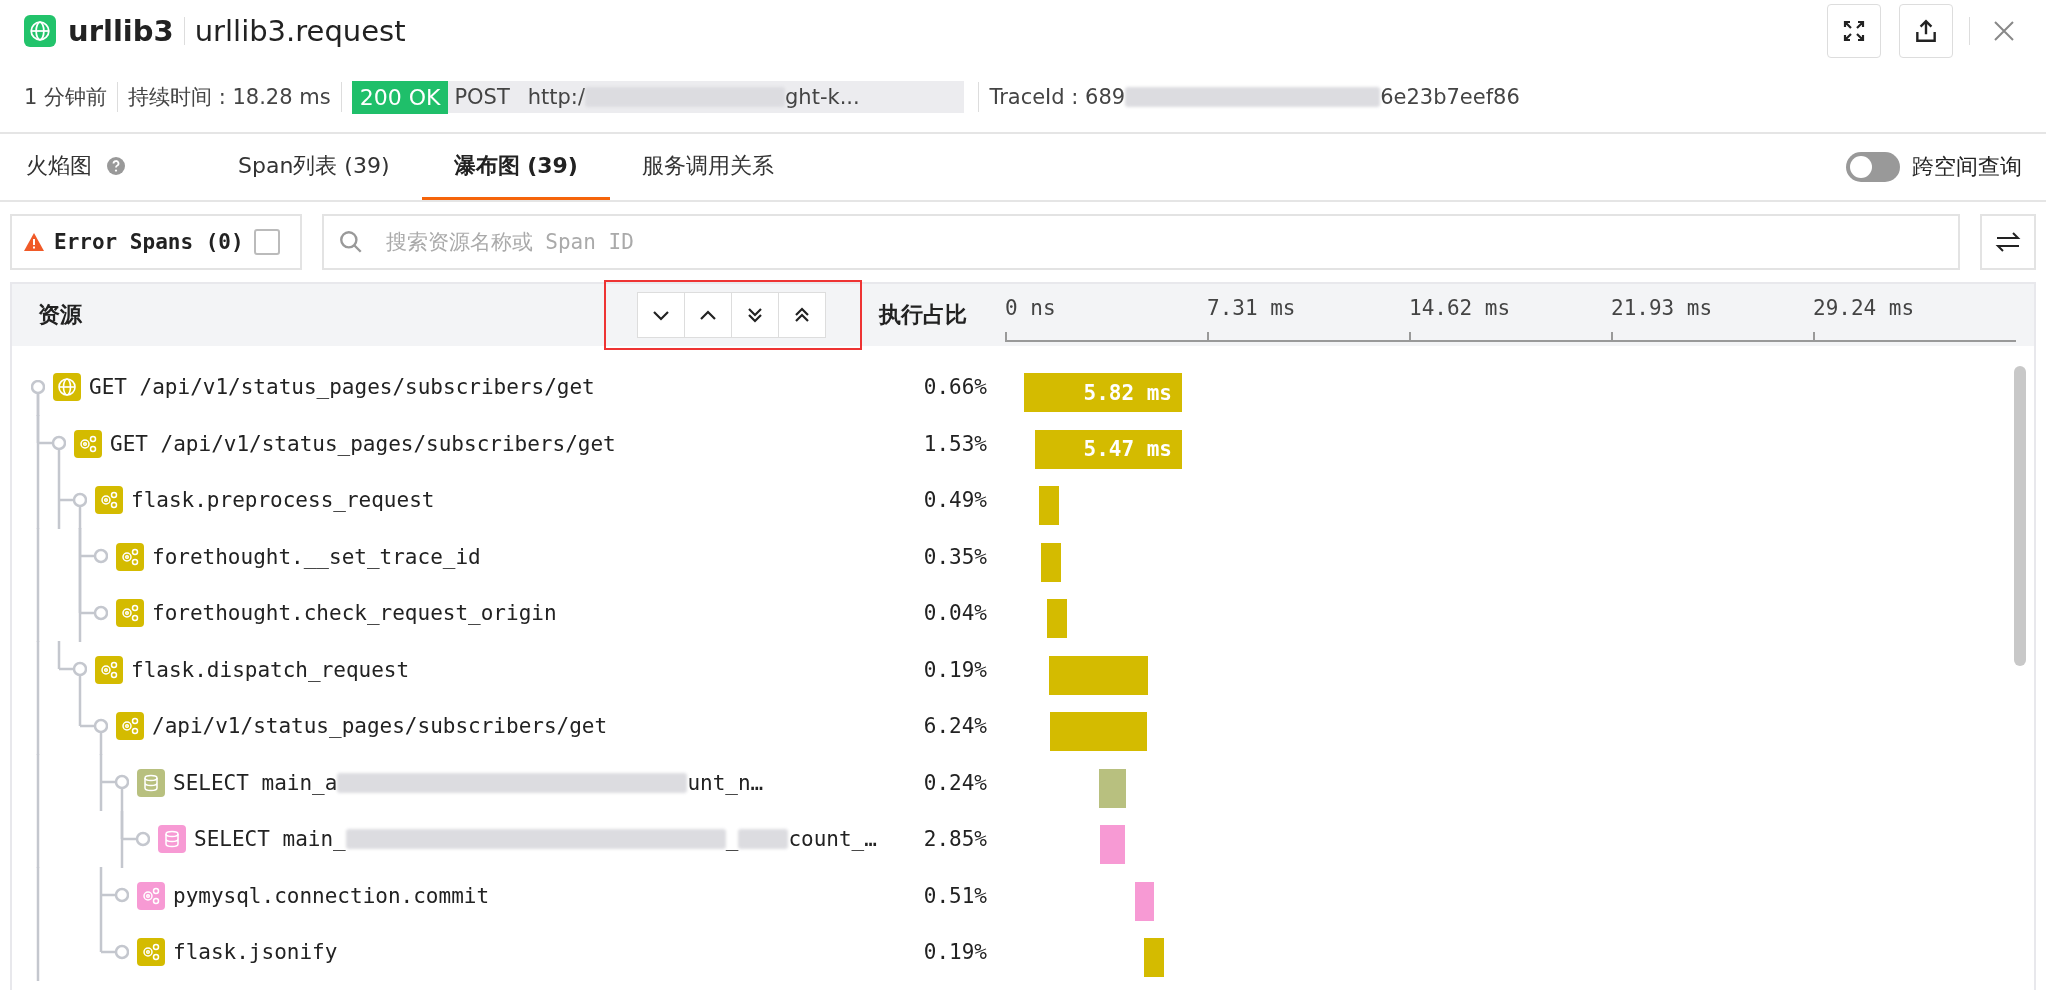 The image size is (2046, 990). What do you see at coordinates (1967, 167) in the screenshot?
I see `toggle-label: 跨空间查询` at bounding box center [1967, 167].